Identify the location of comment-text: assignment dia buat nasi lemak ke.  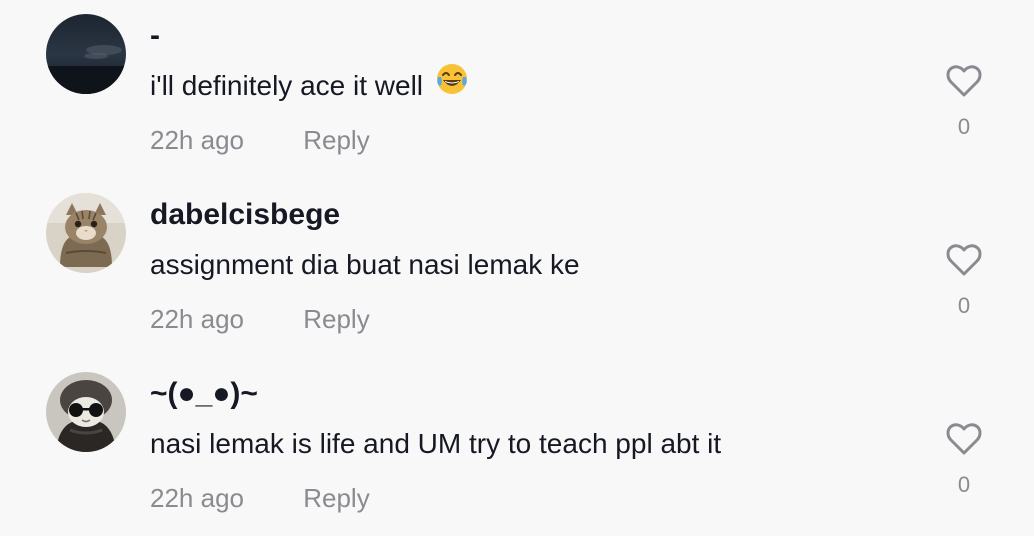
(365, 264).